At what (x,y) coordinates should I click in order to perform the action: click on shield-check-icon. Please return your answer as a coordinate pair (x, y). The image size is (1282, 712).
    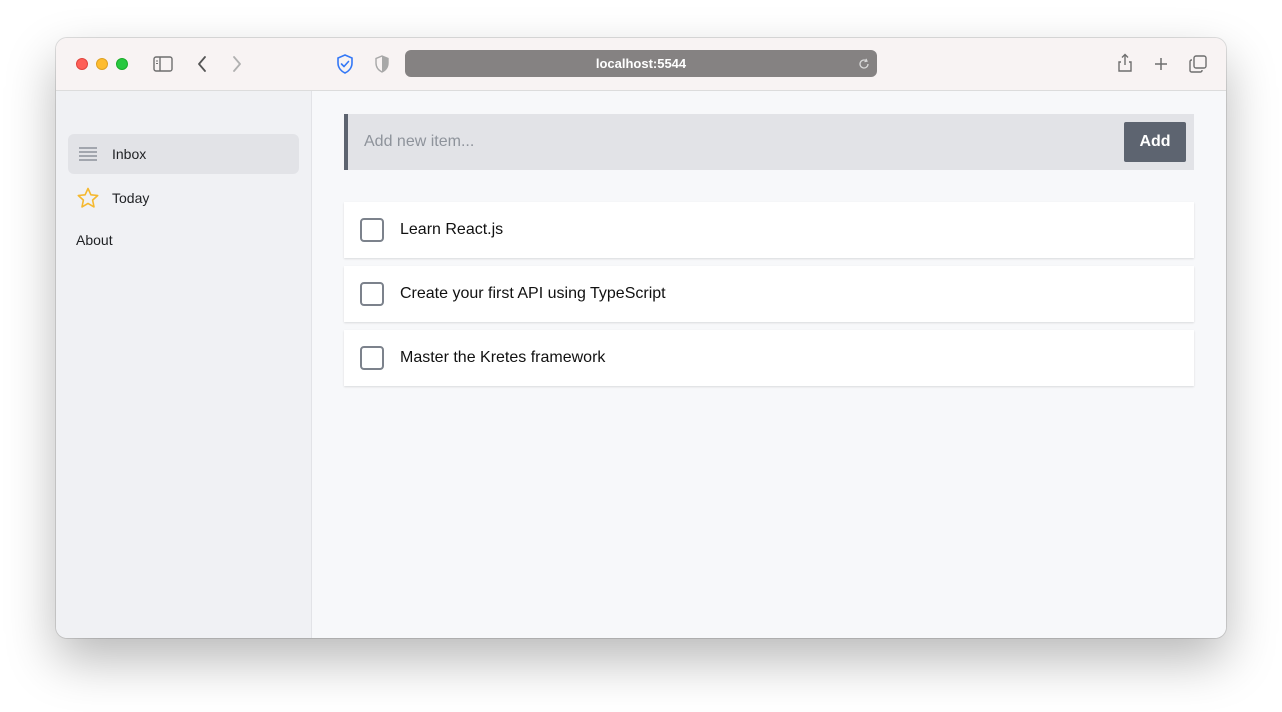
    Looking at the image, I should click on (345, 64).